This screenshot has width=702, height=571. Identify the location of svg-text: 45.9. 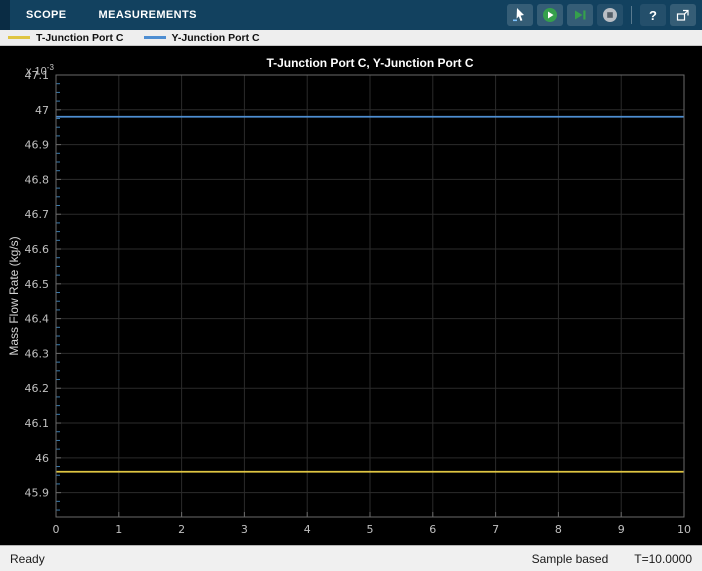
(37, 493).